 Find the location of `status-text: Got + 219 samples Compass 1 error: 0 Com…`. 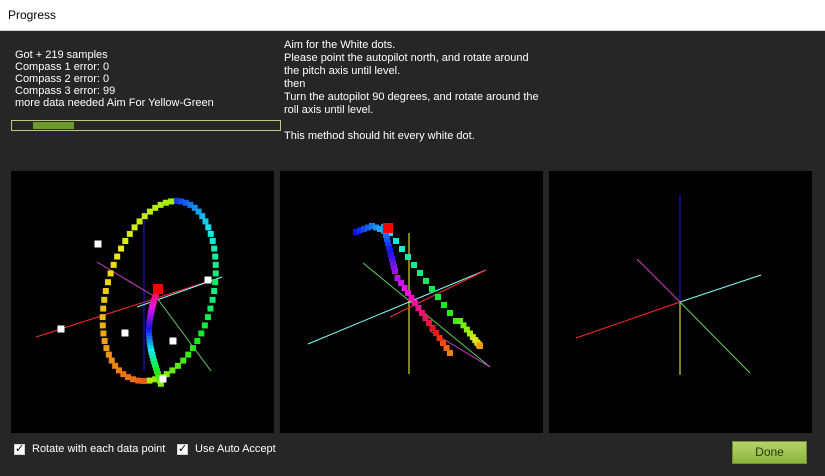

status-text: Got + 219 samples Compass 1 error: 0 Com… is located at coordinates (114, 79).